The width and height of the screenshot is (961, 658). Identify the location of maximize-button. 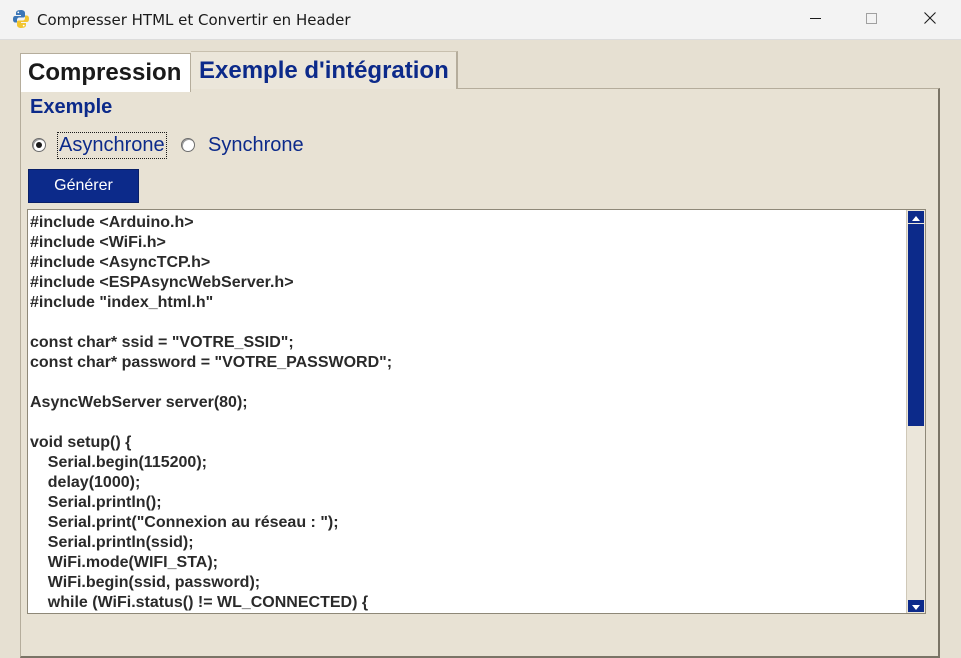
(871, 19).